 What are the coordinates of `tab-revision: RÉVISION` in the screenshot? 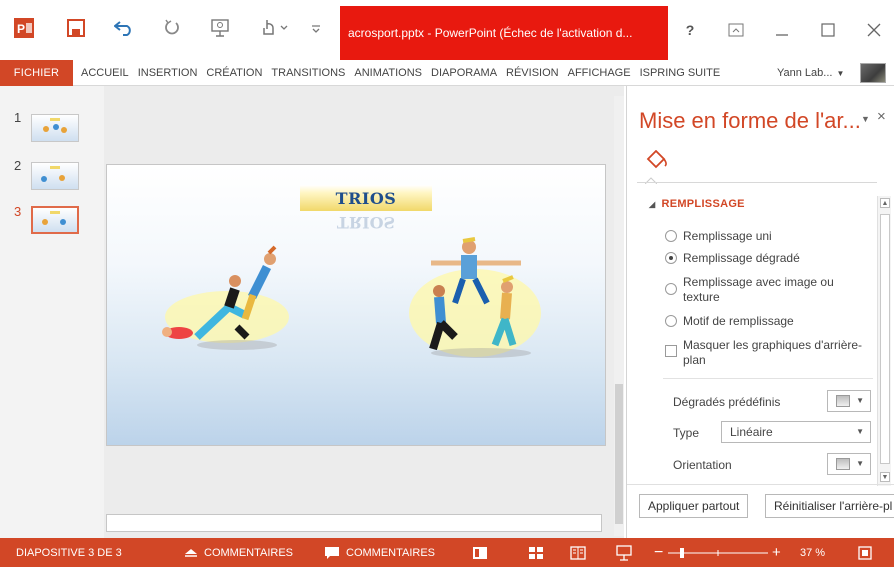 It's located at (532, 73).